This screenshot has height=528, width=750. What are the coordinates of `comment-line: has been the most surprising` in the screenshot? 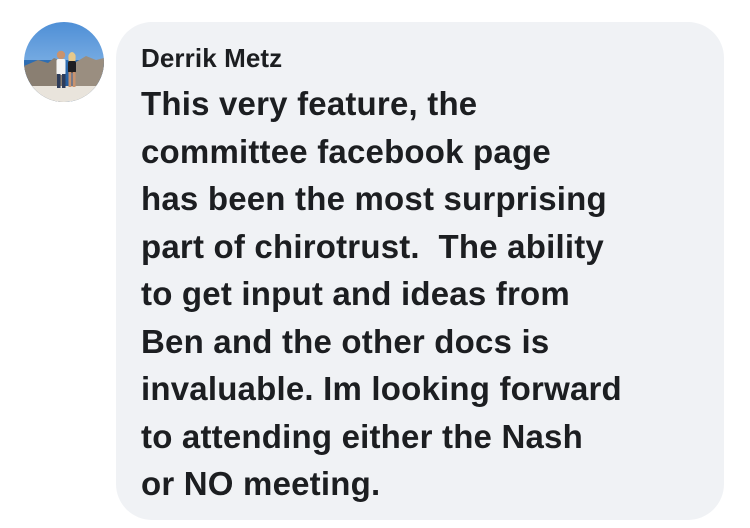 It's located at (374, 198).